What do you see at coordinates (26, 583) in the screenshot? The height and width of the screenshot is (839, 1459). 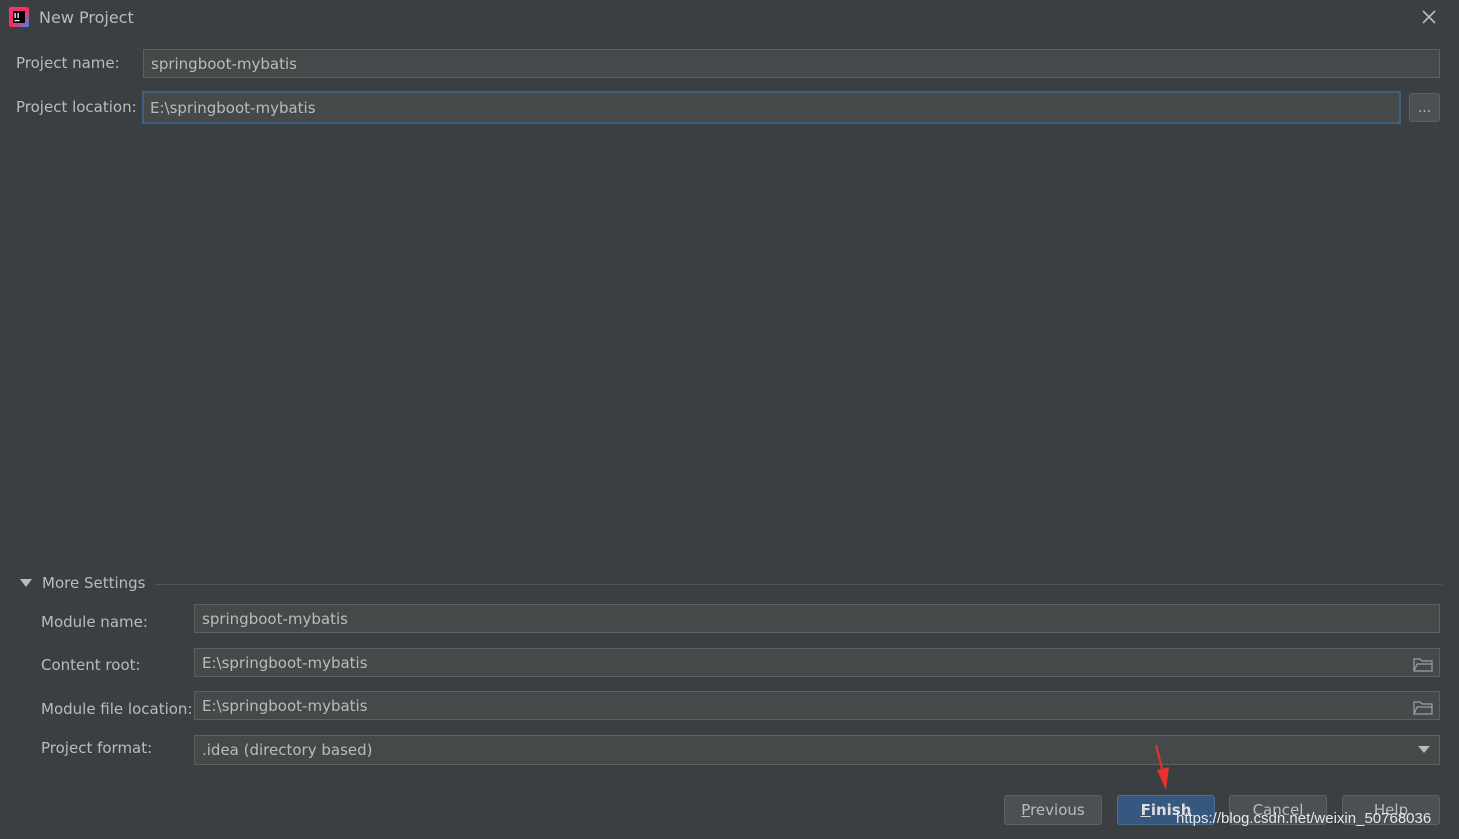 I see `collapse-triangle-icon` at bounding box center [26, 583].